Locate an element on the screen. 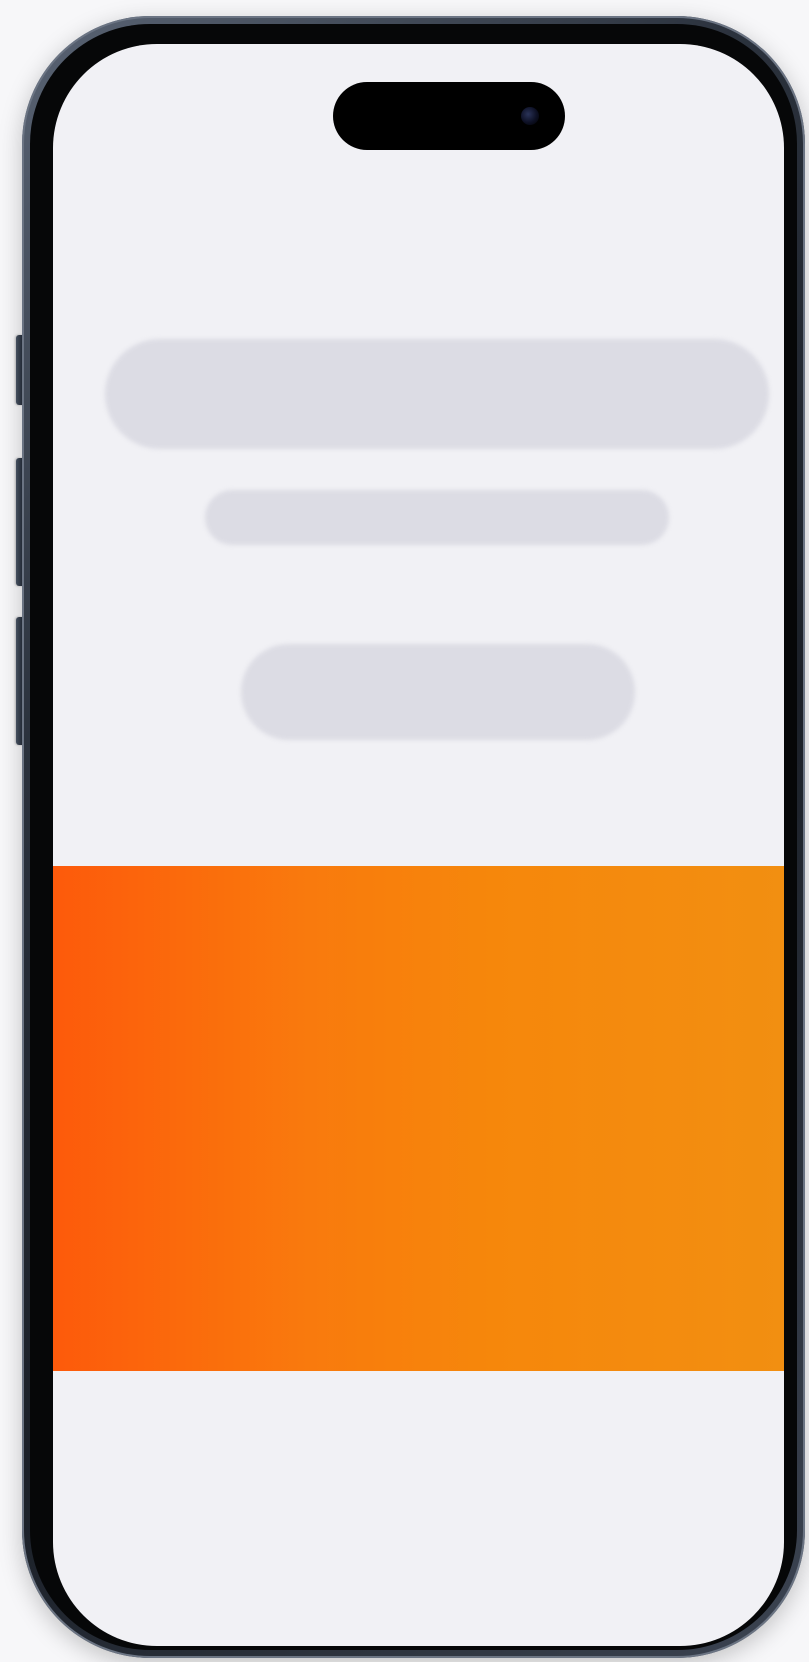 Image resolution: width=809 pixels, height=1662 pixels. front-camera-icon is located at coordinates (530, 116).